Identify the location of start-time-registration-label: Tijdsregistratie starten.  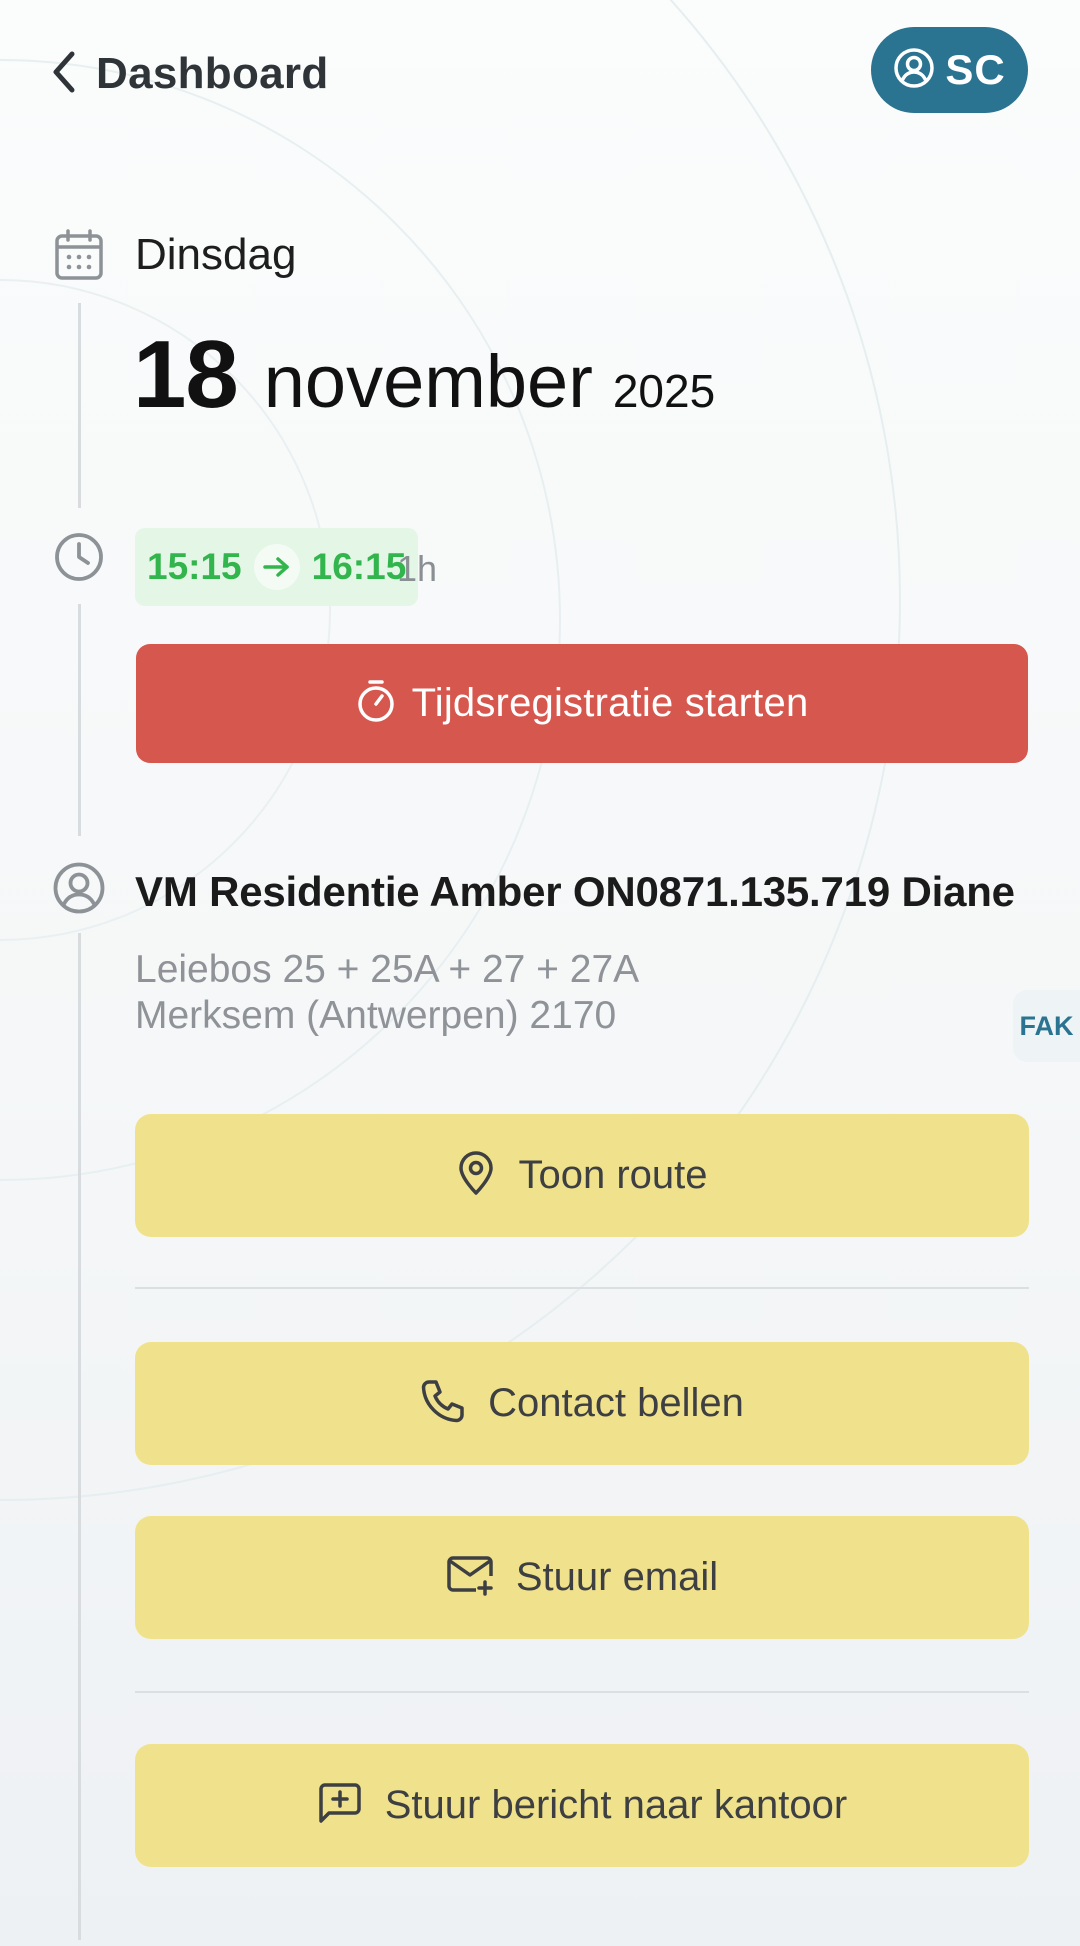
(610, 703).